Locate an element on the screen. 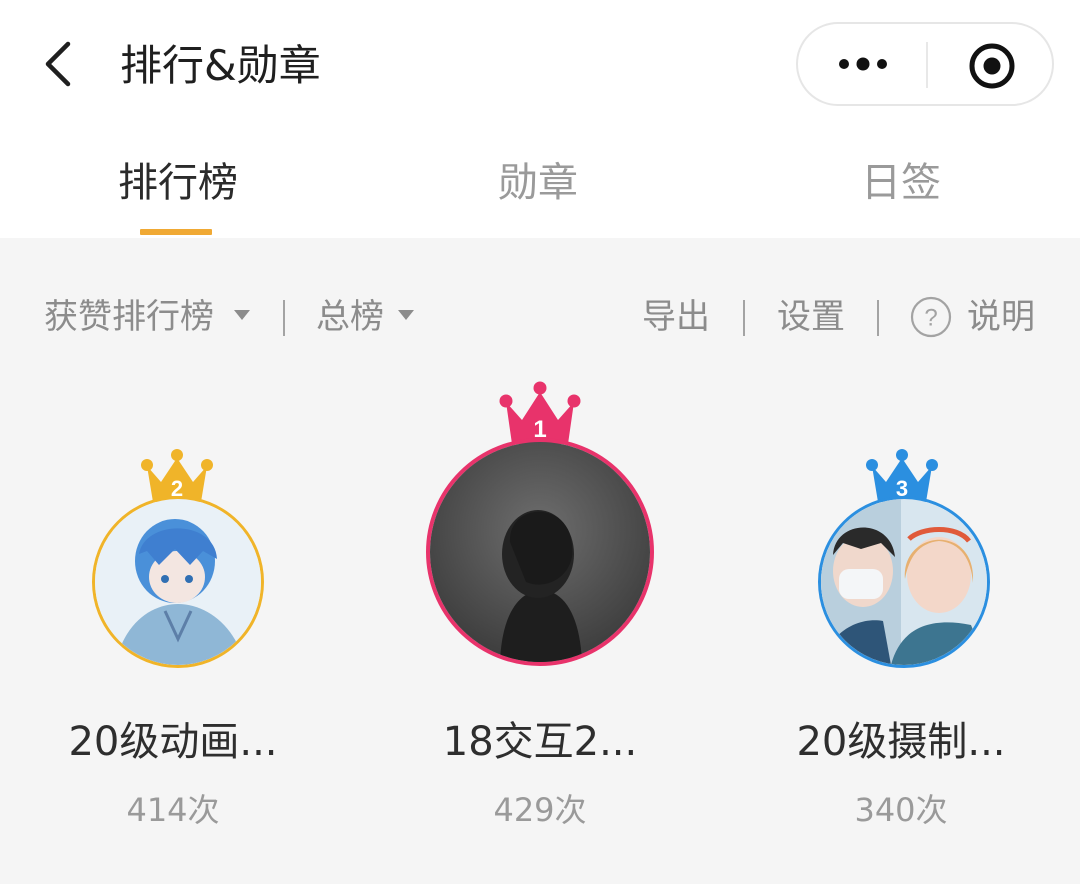  help-button: 说明 is located at coordinates (1001, 317).